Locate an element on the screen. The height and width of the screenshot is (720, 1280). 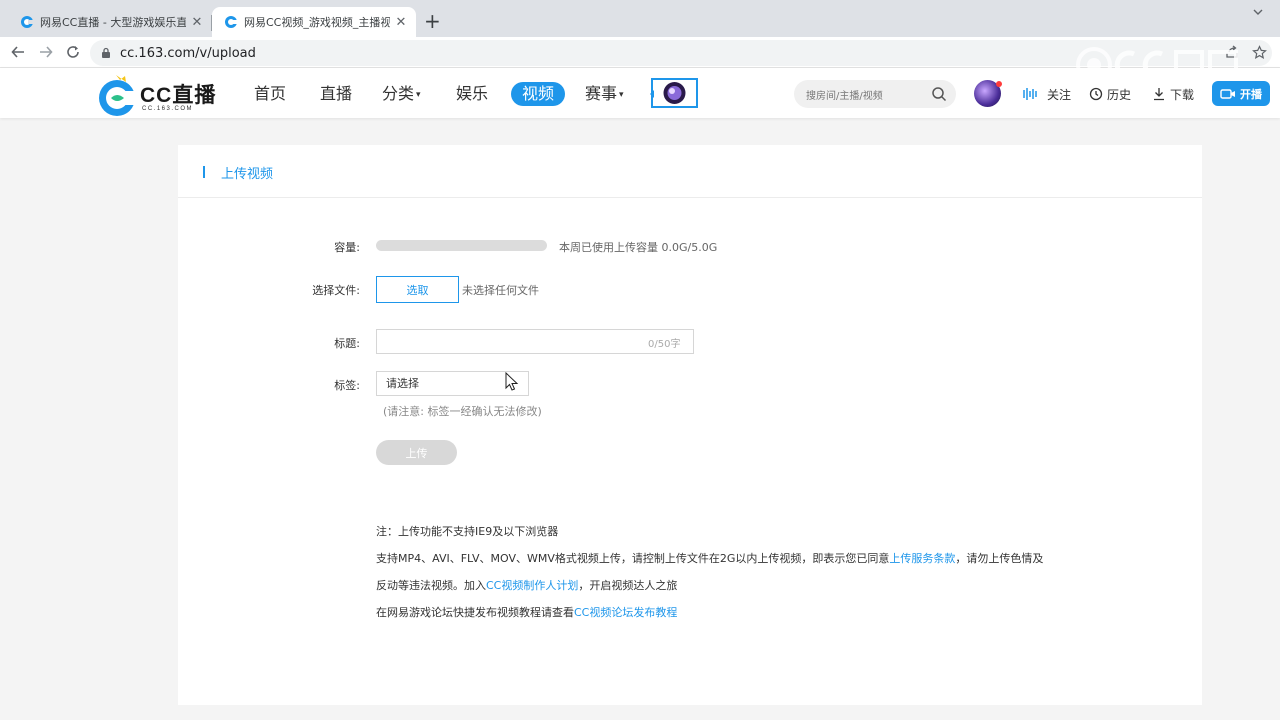
note-text: ，请勿上传色情及 is located at coordinates (999, 558).